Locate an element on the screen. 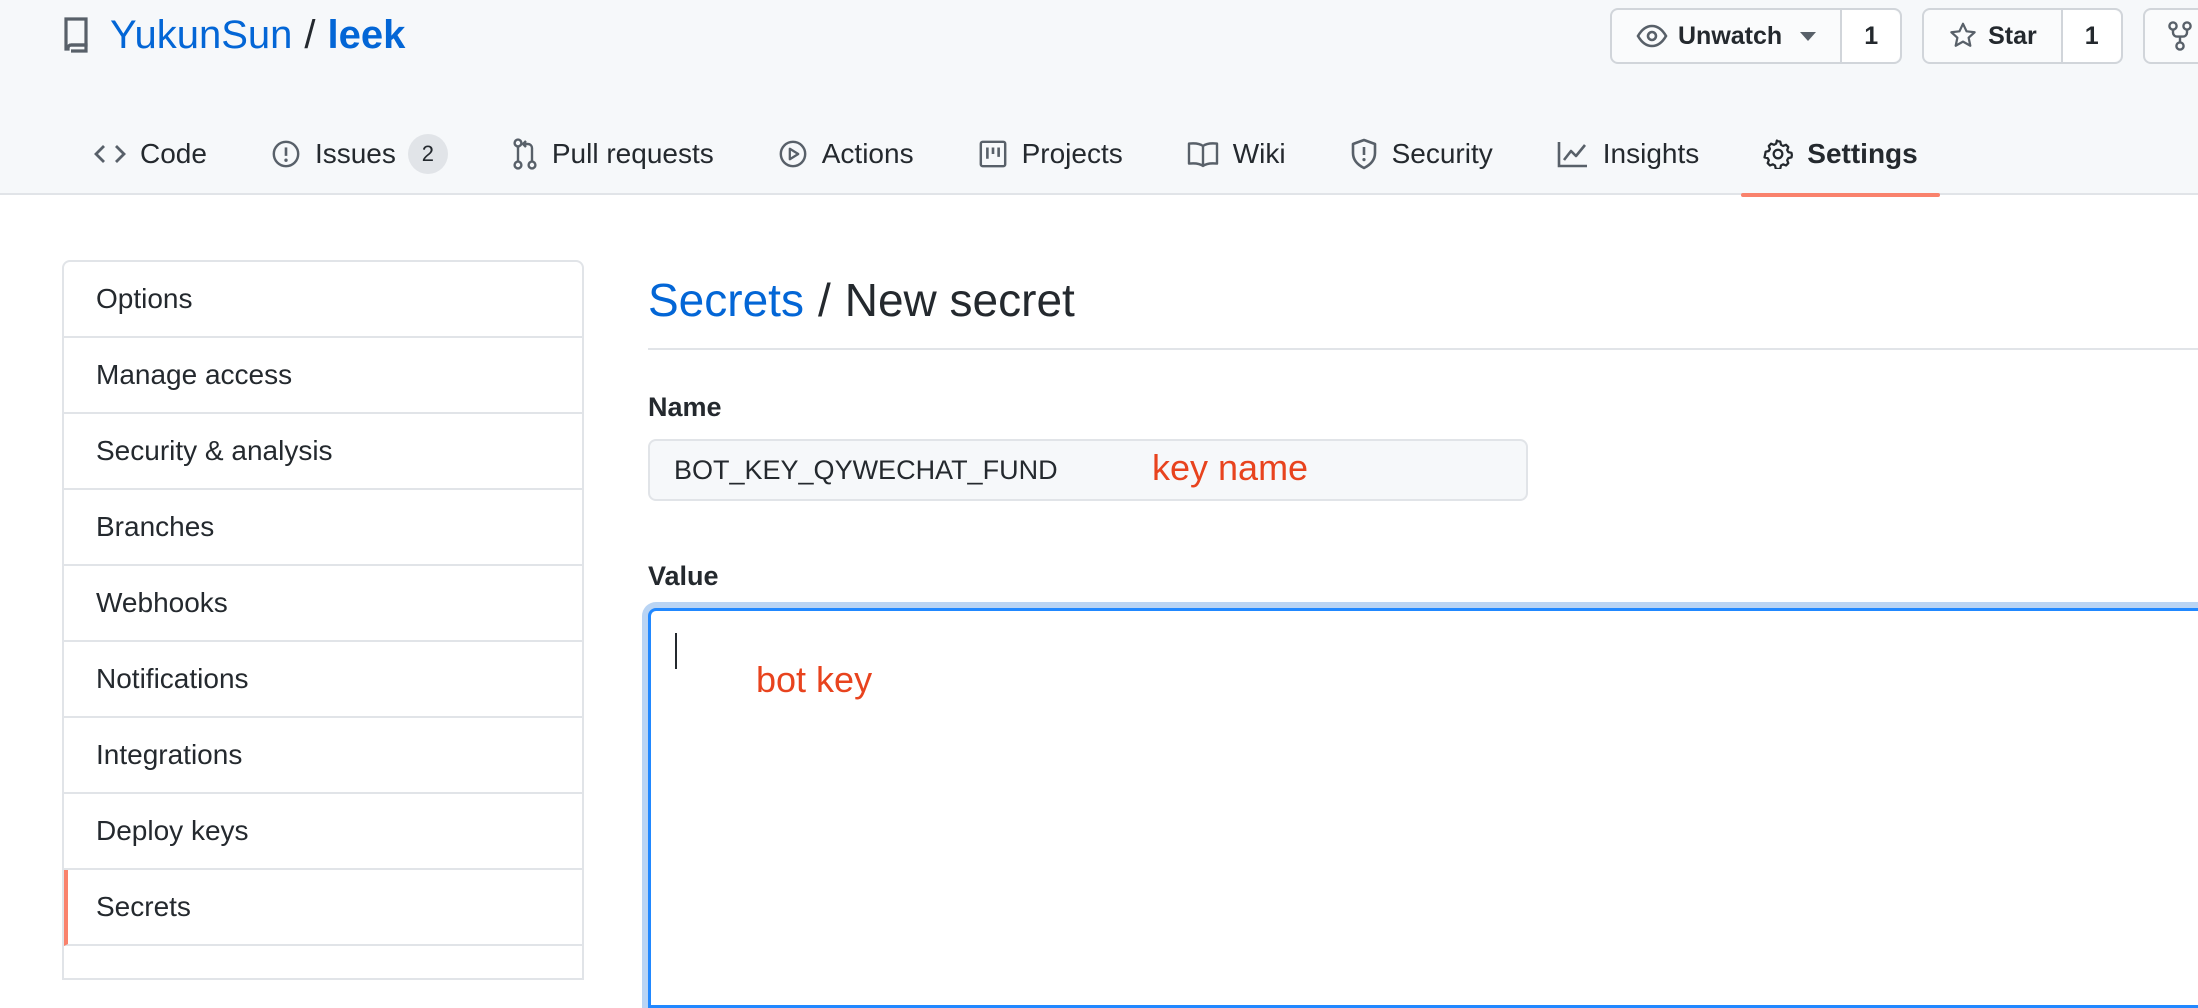  repo-actions: Unwatch 1 Star 1 is located at coordinates (1904, 36).